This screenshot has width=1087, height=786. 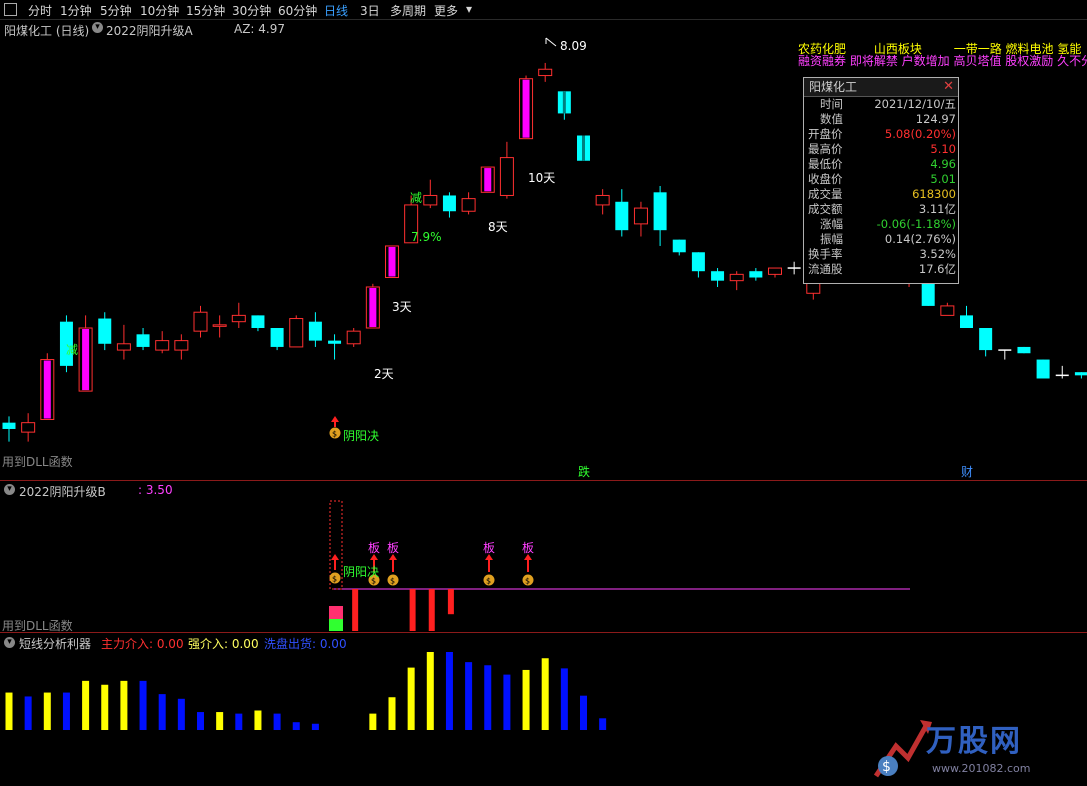 What do you see at coordinates (831, 104) in the screenshot?
I see `info-key: 时间` at bounding box center [831, 104].